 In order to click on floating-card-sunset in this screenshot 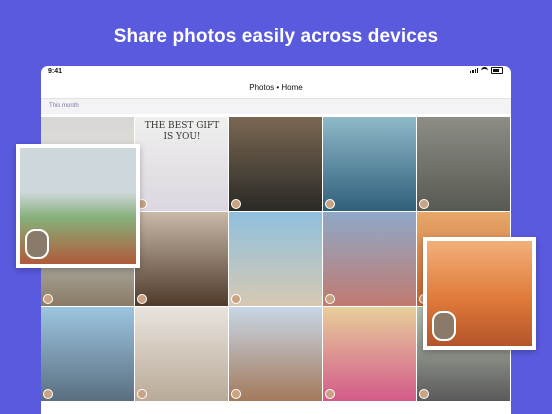, I will do `click(479, 293)`.